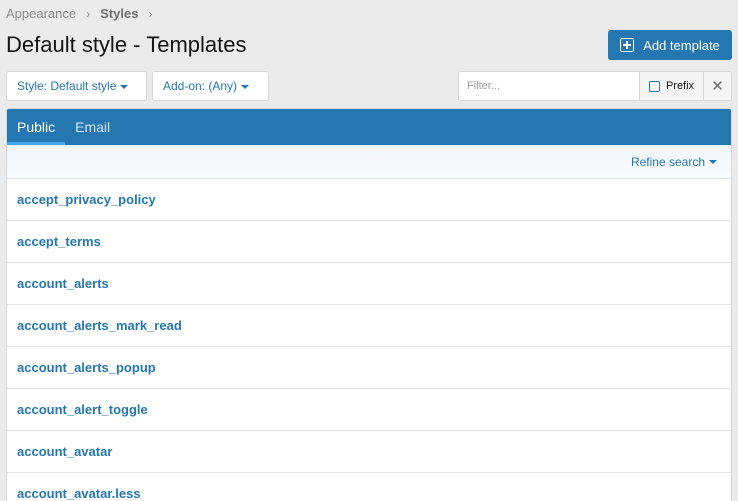  Describe the element at coordinates (79, 493) in the screenshot. I see `template-link: account_avatar.less` at that location.